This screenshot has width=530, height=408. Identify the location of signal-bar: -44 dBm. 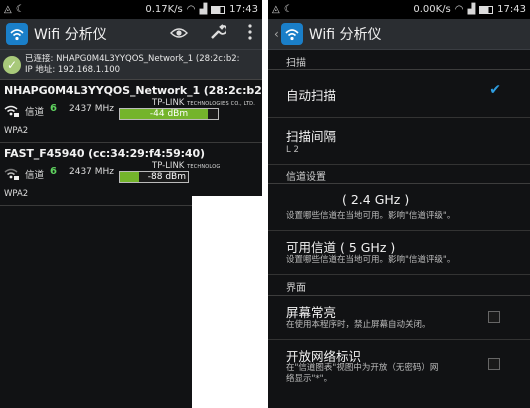
(169, 114).